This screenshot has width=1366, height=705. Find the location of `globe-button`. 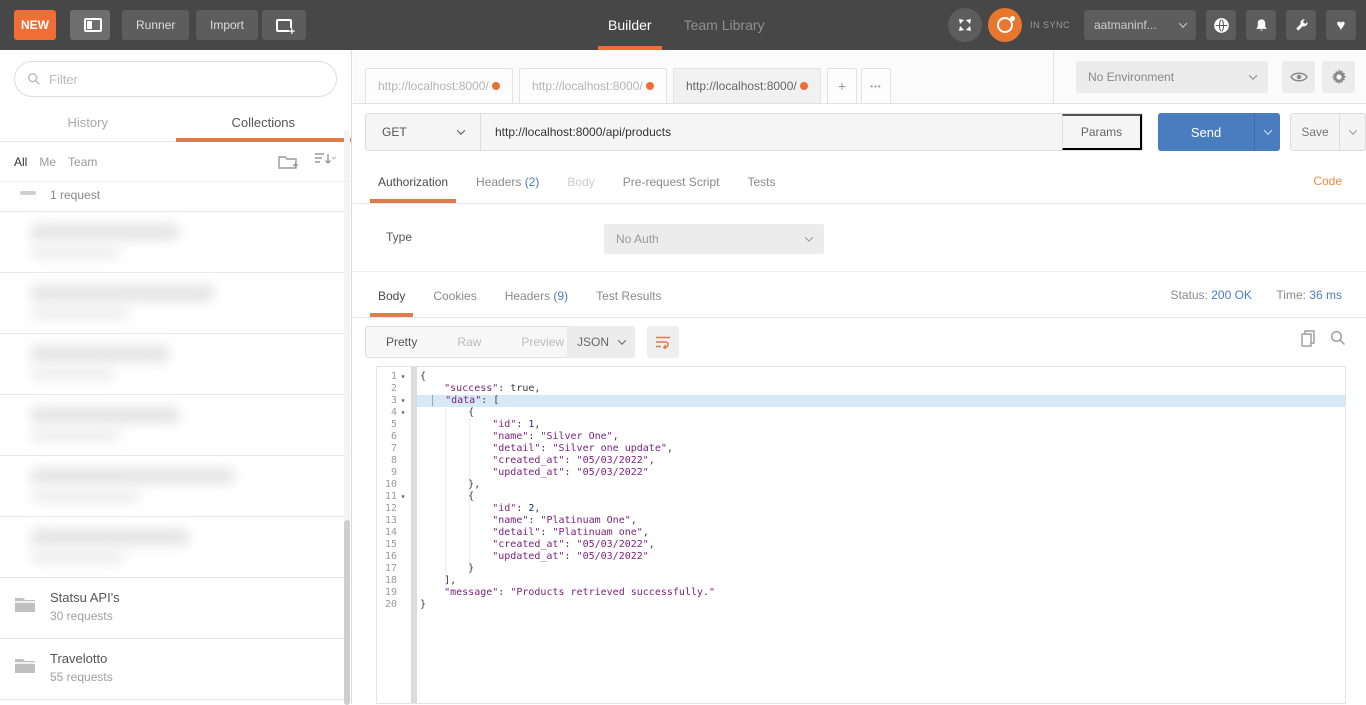

globe-button is located at coordinates (1221, 25).